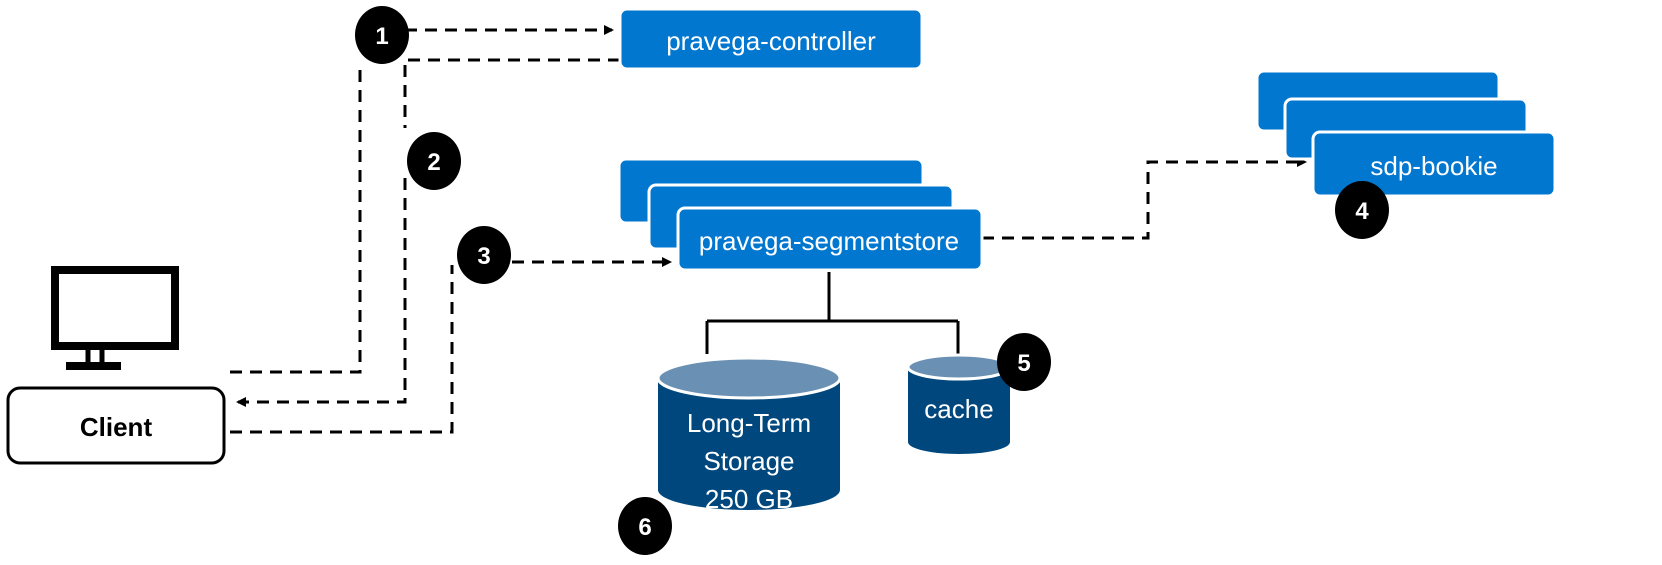 The height and width of the screenshot is (565, 1662). I want to click on flow-2-controller-to-client, so click(429, 230).